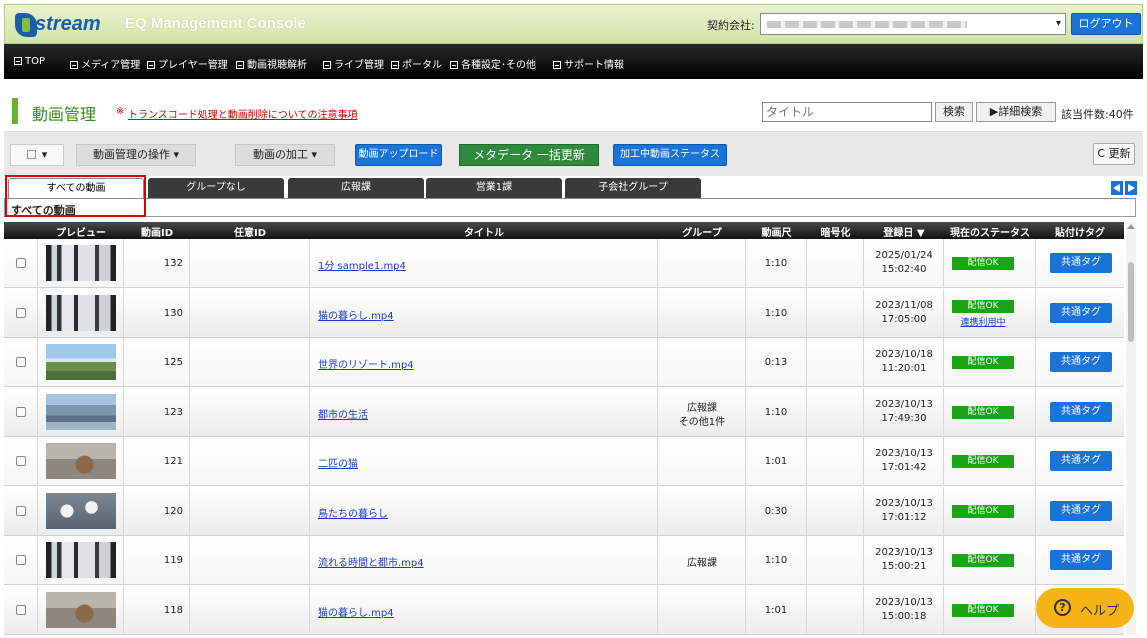 The width and height of the screenshot is (1147, 638). I want to click on nav-item-settings: 各種設定･その他, so click(493, 63).